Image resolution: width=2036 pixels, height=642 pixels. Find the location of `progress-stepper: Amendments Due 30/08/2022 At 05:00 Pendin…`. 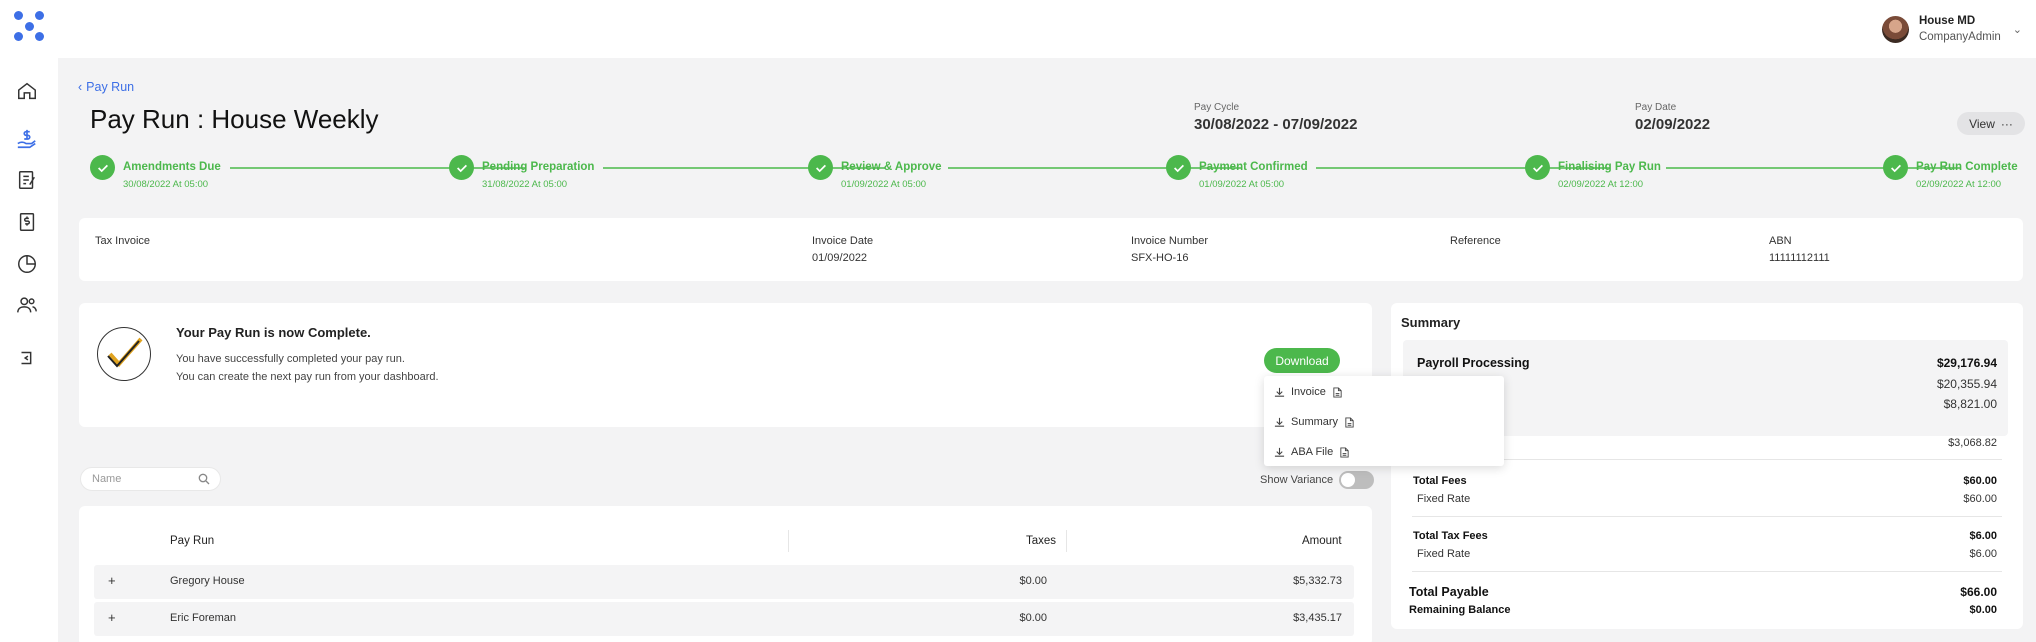

progress-stepper: Amendments Due 30/08/2022 At 05:00 Pendin… is located at coordinates (1054, 175).